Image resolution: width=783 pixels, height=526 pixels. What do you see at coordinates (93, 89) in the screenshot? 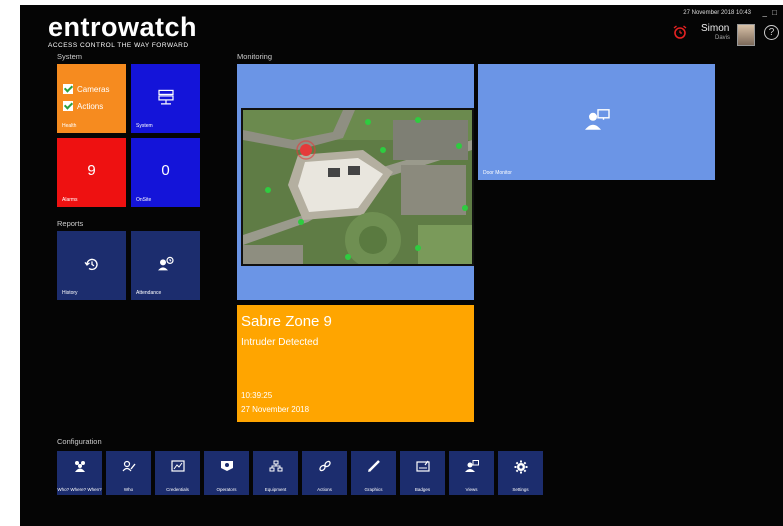
I see `cameras-label: Cameras` at bounding box center [93, 89].